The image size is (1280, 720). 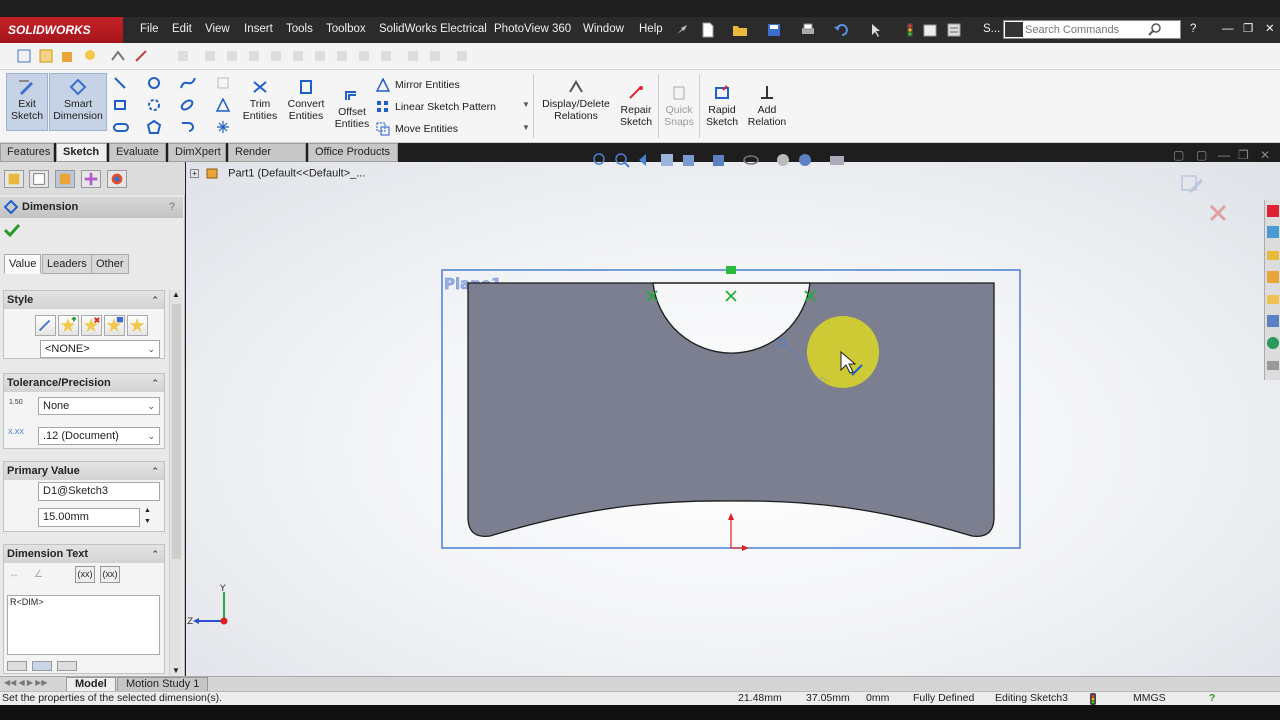 I want to click on save-style-icon, so click(x=114, y=325).